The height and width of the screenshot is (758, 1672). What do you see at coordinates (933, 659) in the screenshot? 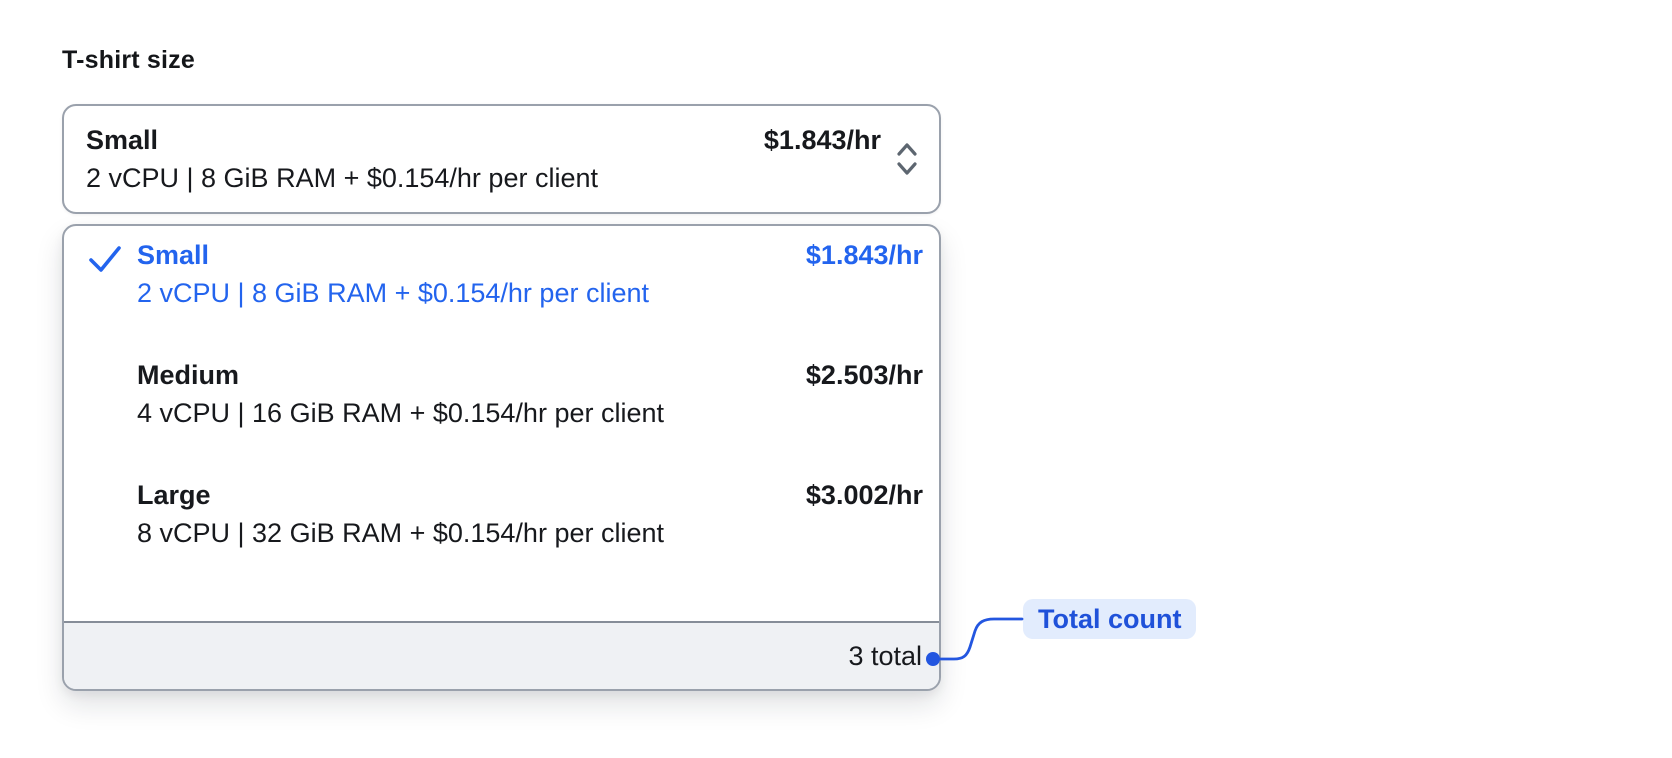
I see `annotation-anchor-dot` at bounding box center [933, 659].